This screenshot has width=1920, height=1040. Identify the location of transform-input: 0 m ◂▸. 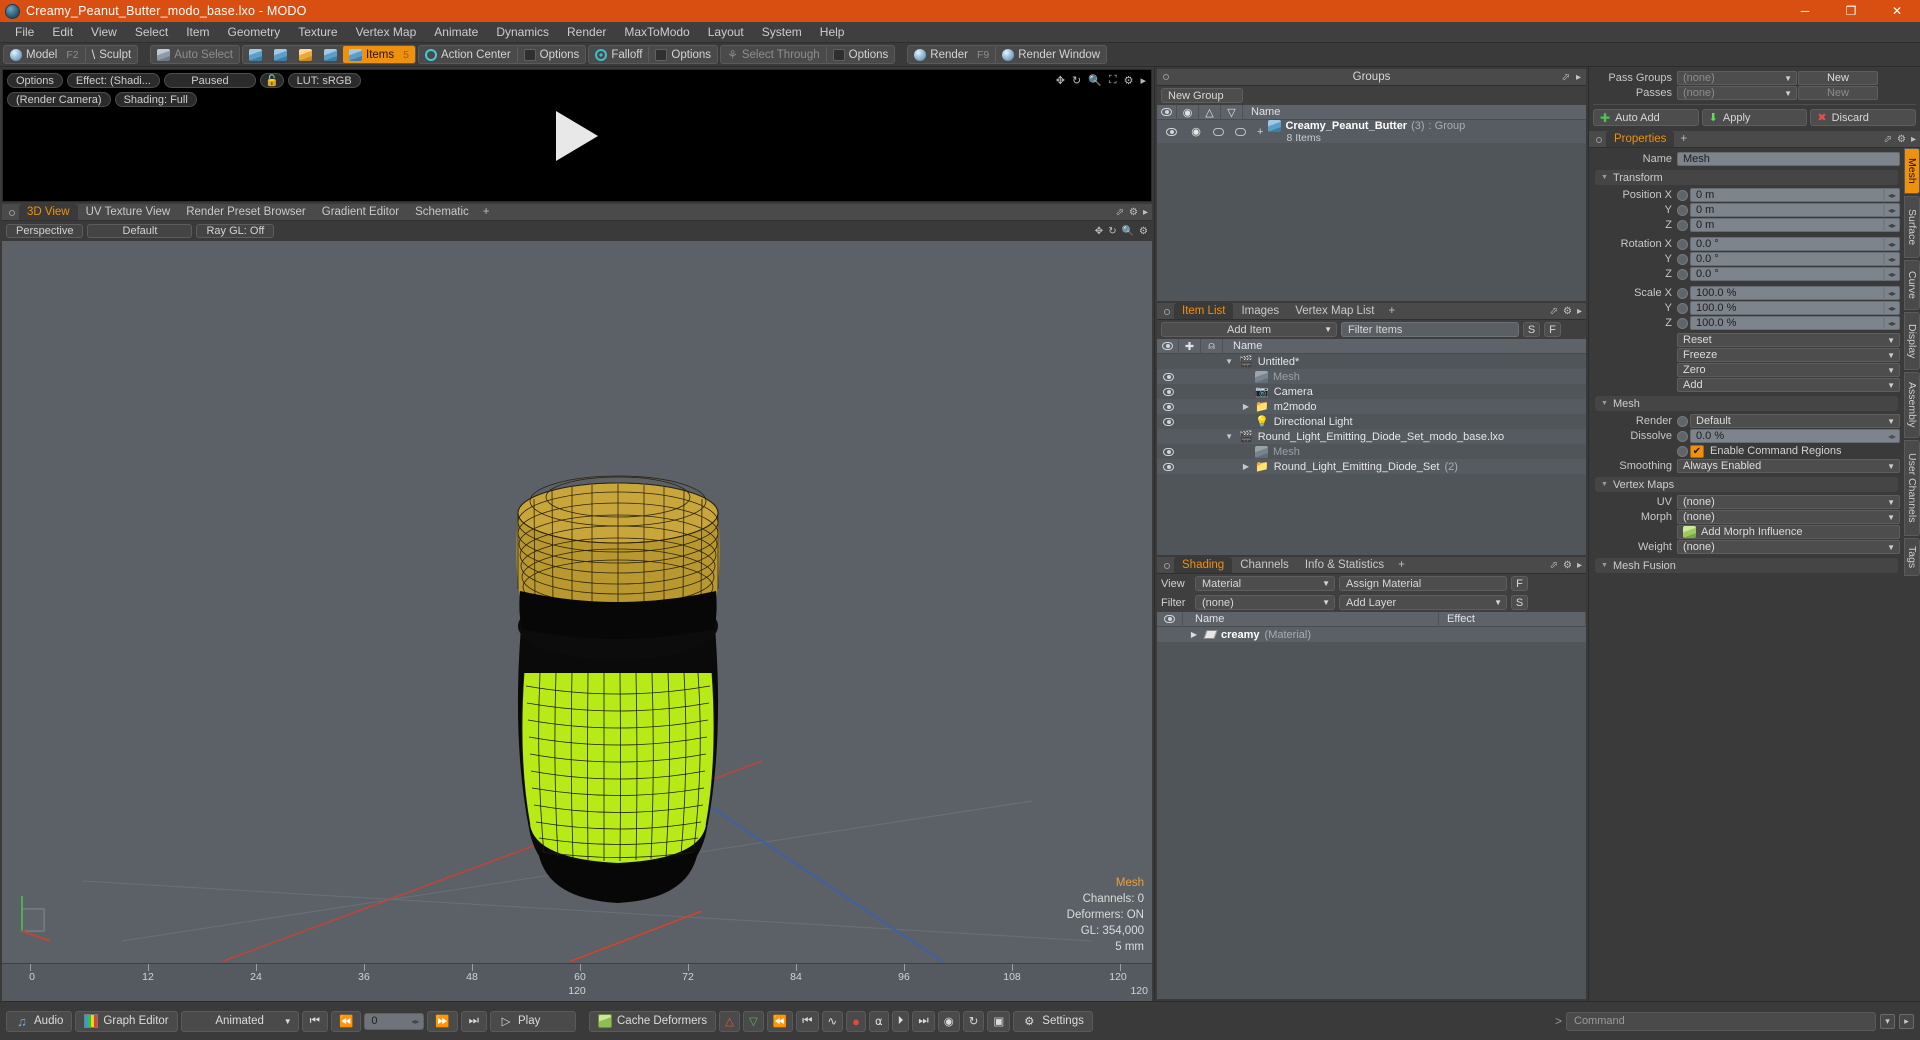
(1795, 225).